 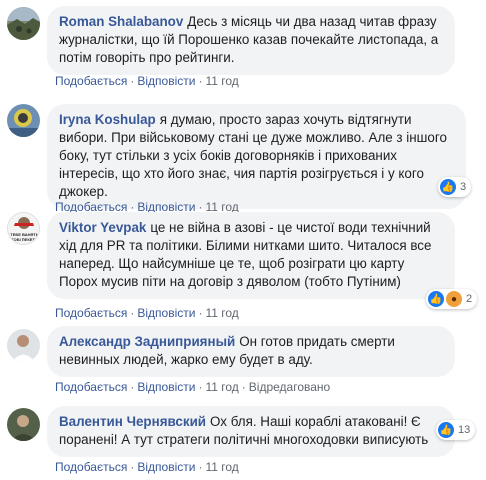 I want to click on avatar-caption: ТЕБЕ ВАНЯТЬ ТОБІ ПЕКЕТЬ, so click(x=24, y=237).